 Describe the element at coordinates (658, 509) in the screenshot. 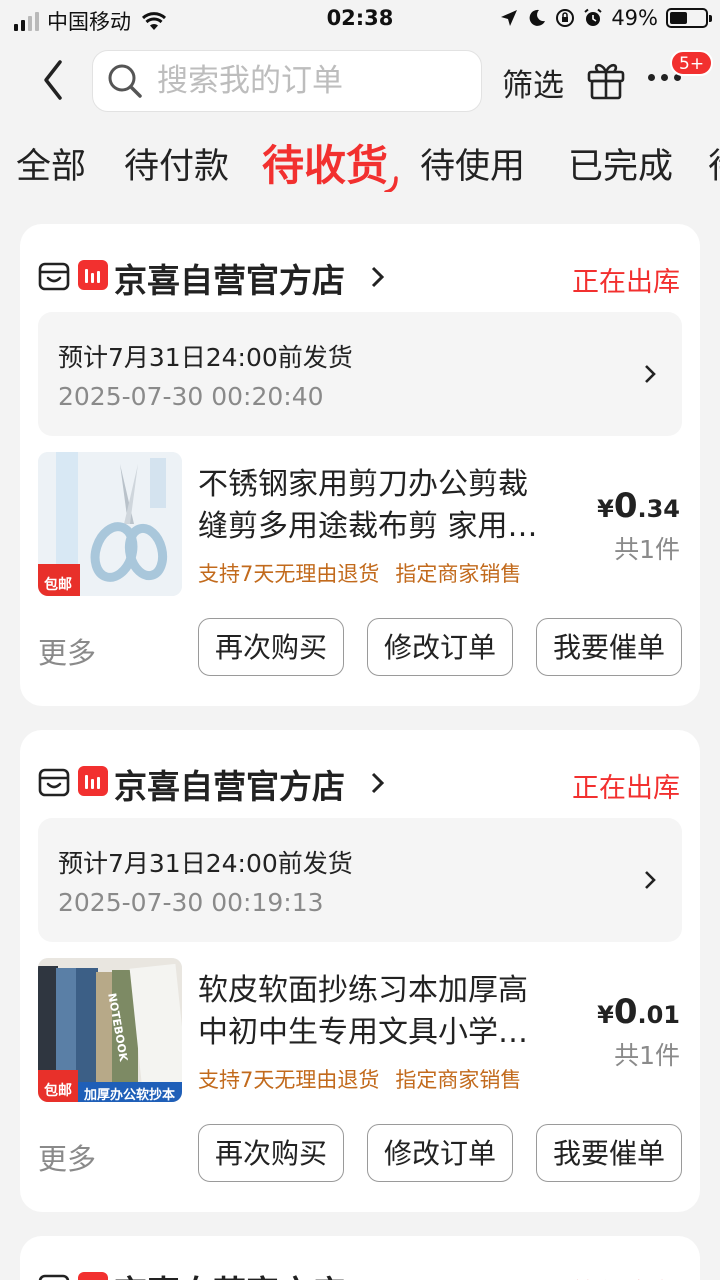

I see `price-decimal: .34` at that location.